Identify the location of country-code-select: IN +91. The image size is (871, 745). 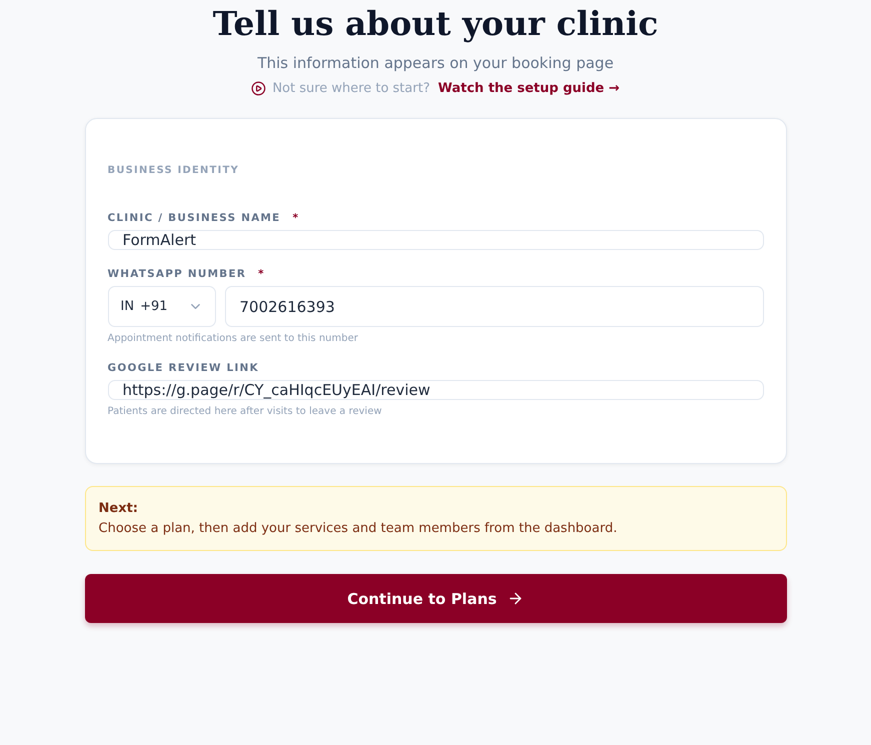
(162, 306).